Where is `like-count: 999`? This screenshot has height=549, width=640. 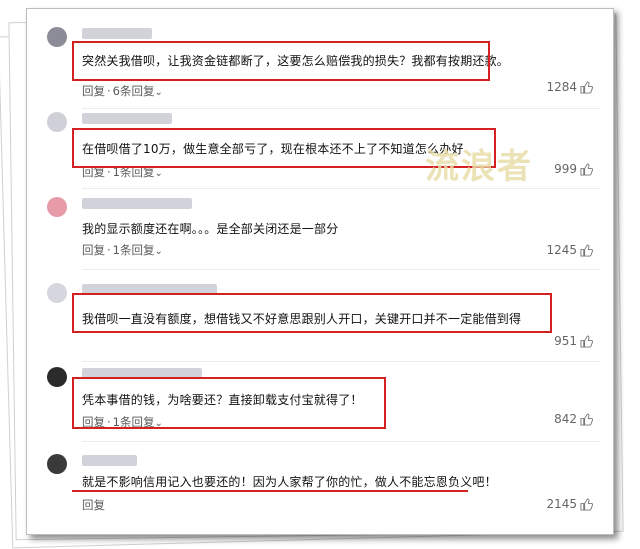
like-count: 999 is located at coordinates (565, 169).